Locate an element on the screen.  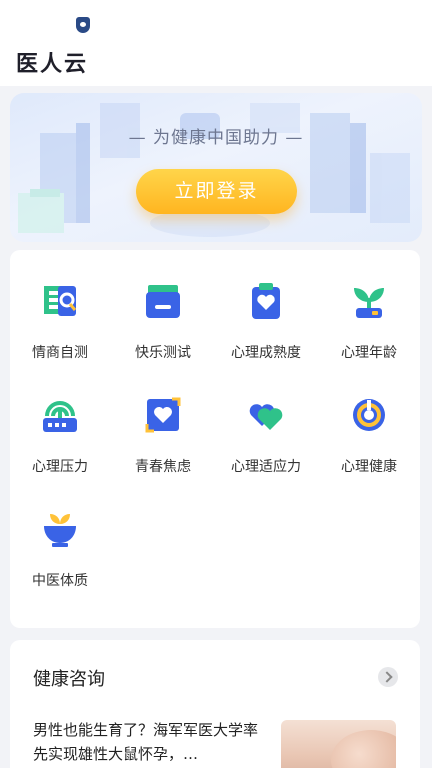
test-item-pressure: 心理压力 is located at coordinates (60, 419).